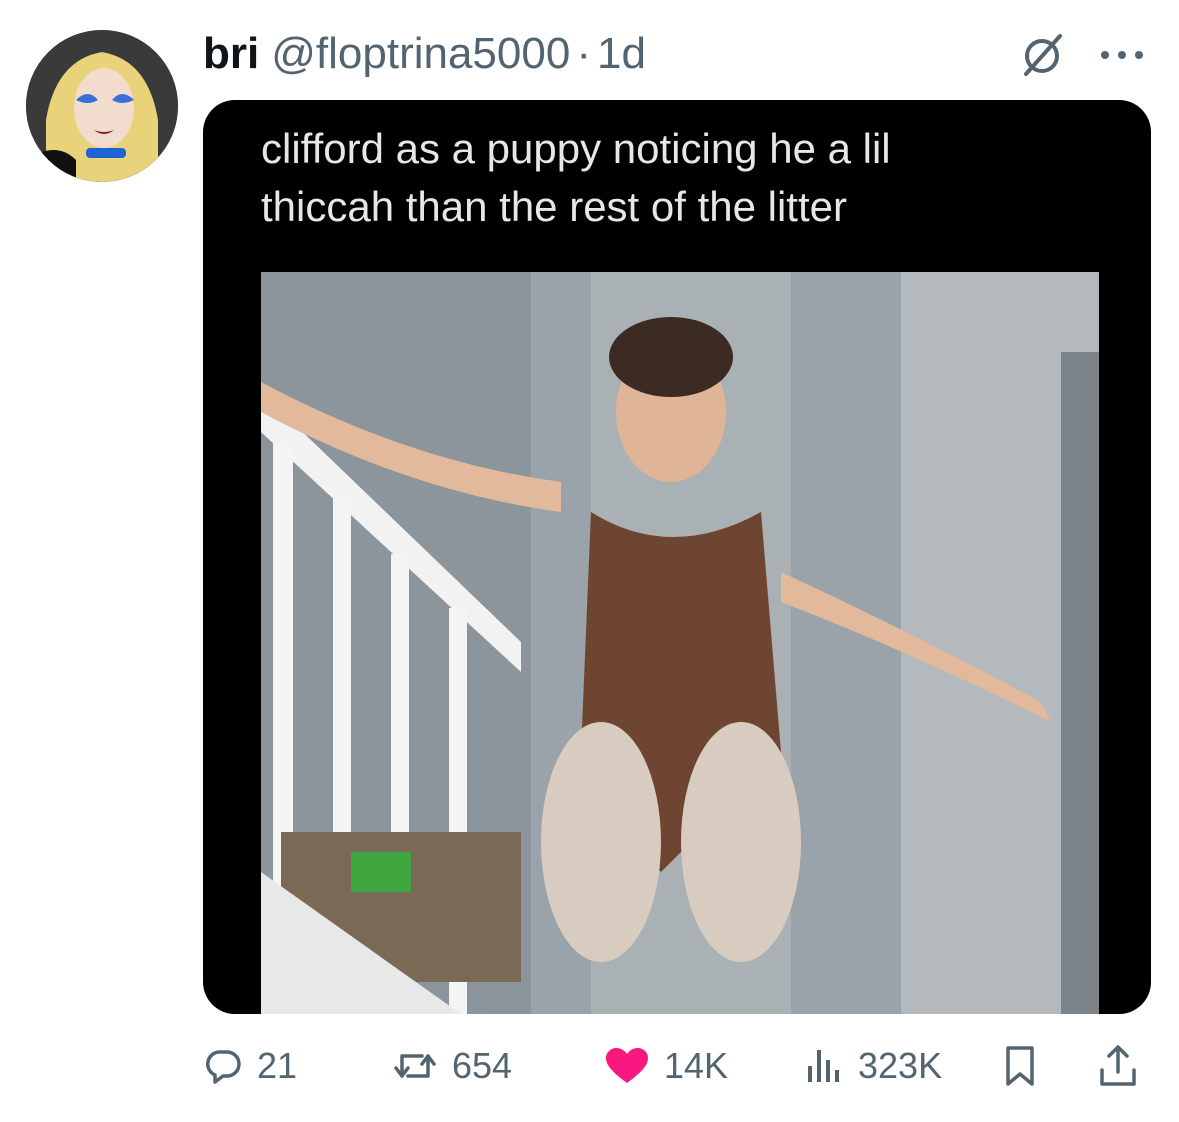  I want to click on more-dots-icon, so click(1122, 55).